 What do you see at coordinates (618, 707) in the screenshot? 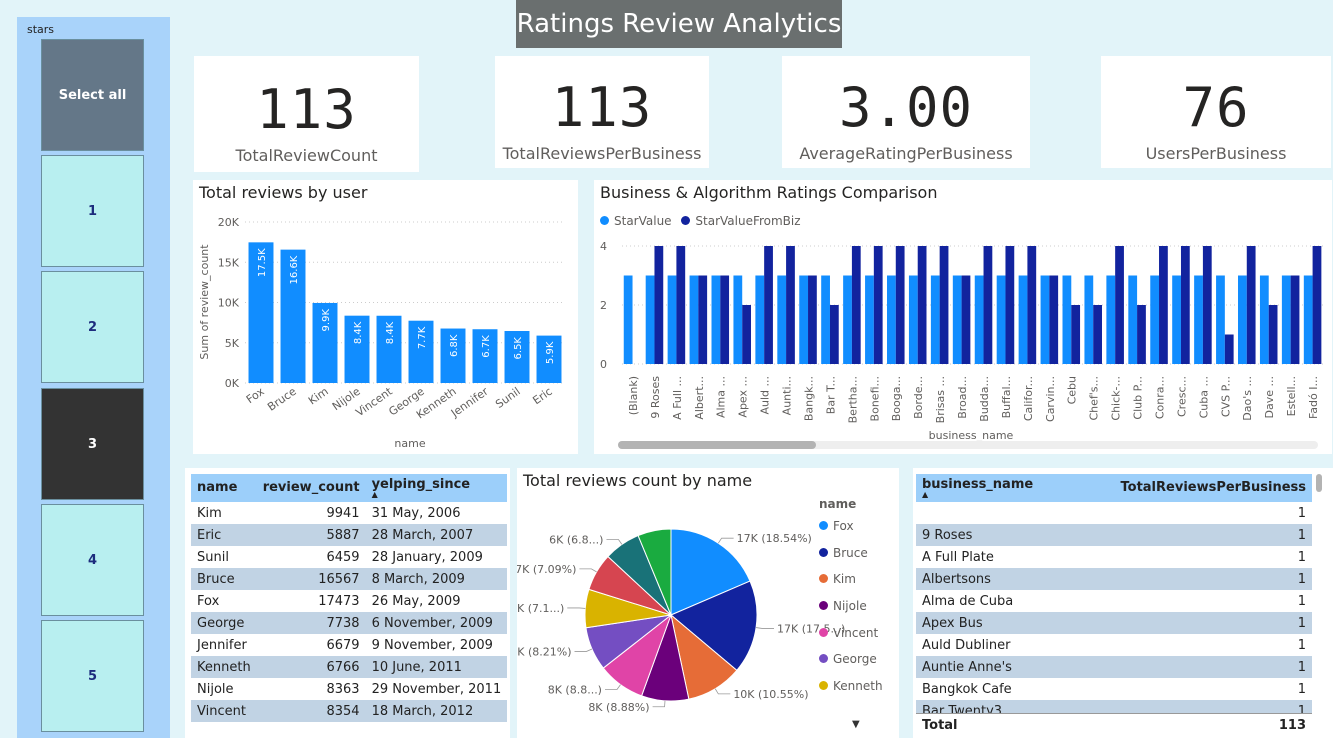
I see `pie-data-label: 8K (8.88%)` at bounding box center [618, 707].